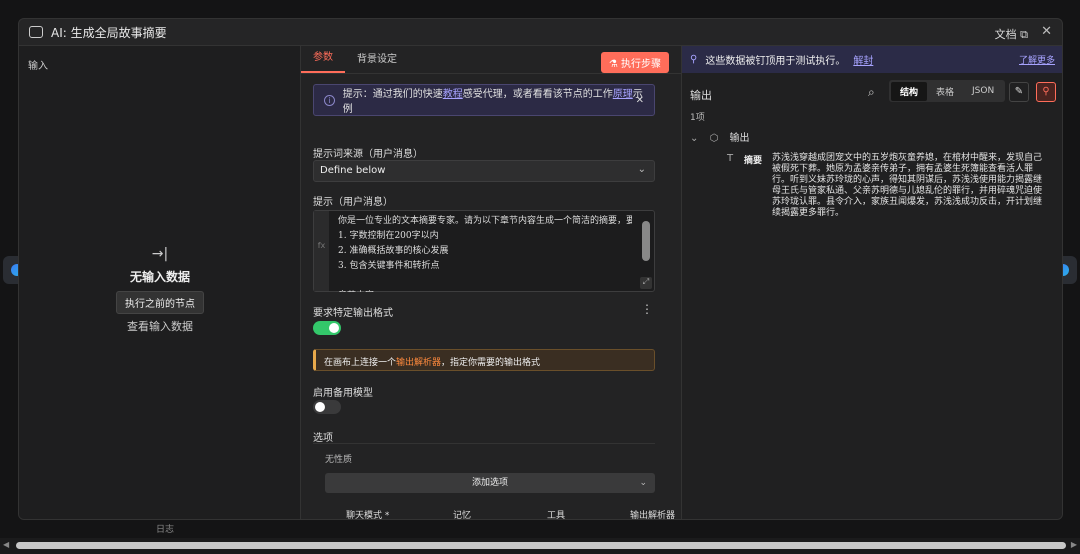 This screenshot has width=1080, height=554. What do you see at coordinates (323, 438) in the screenshot?
I see `options-label: 选项` at bounding box center [323, 438].